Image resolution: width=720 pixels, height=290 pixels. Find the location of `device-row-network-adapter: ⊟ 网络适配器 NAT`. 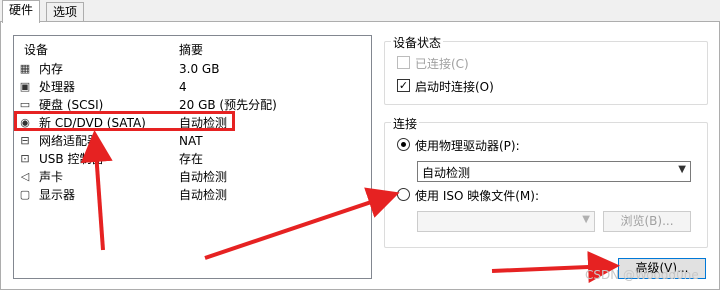

device-row-network-adapter: ⊟ 网络适配器 NAT is located at coordinates (192, 141).